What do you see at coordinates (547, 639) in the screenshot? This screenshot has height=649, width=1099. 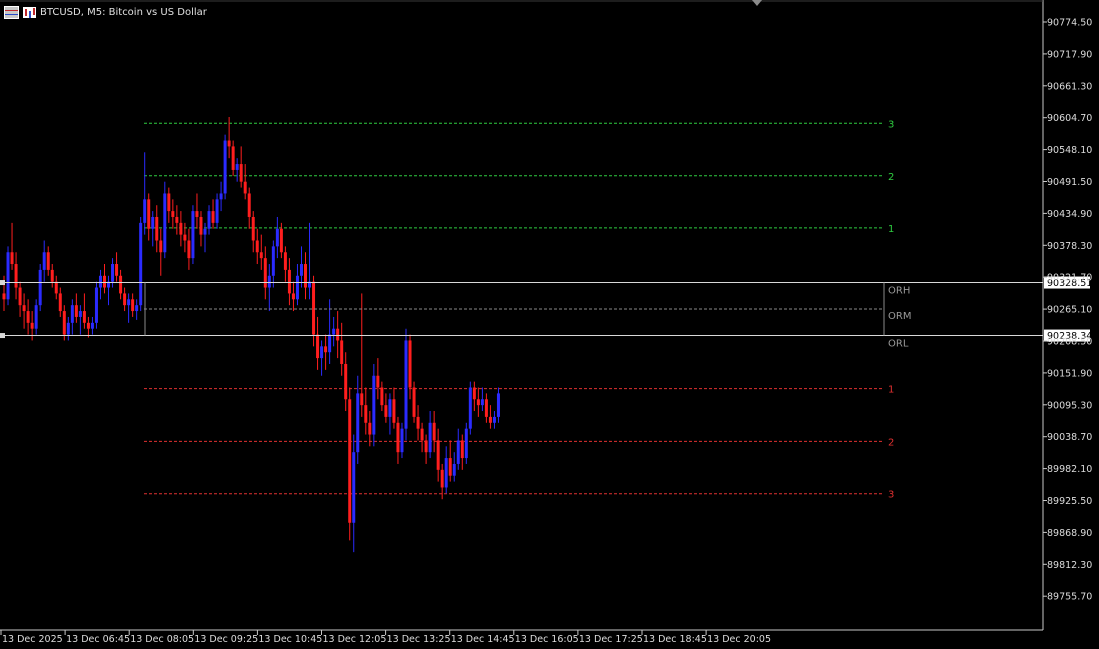 I see `time-label: 13 Dec 16:05` at bounding box center [547, 639].